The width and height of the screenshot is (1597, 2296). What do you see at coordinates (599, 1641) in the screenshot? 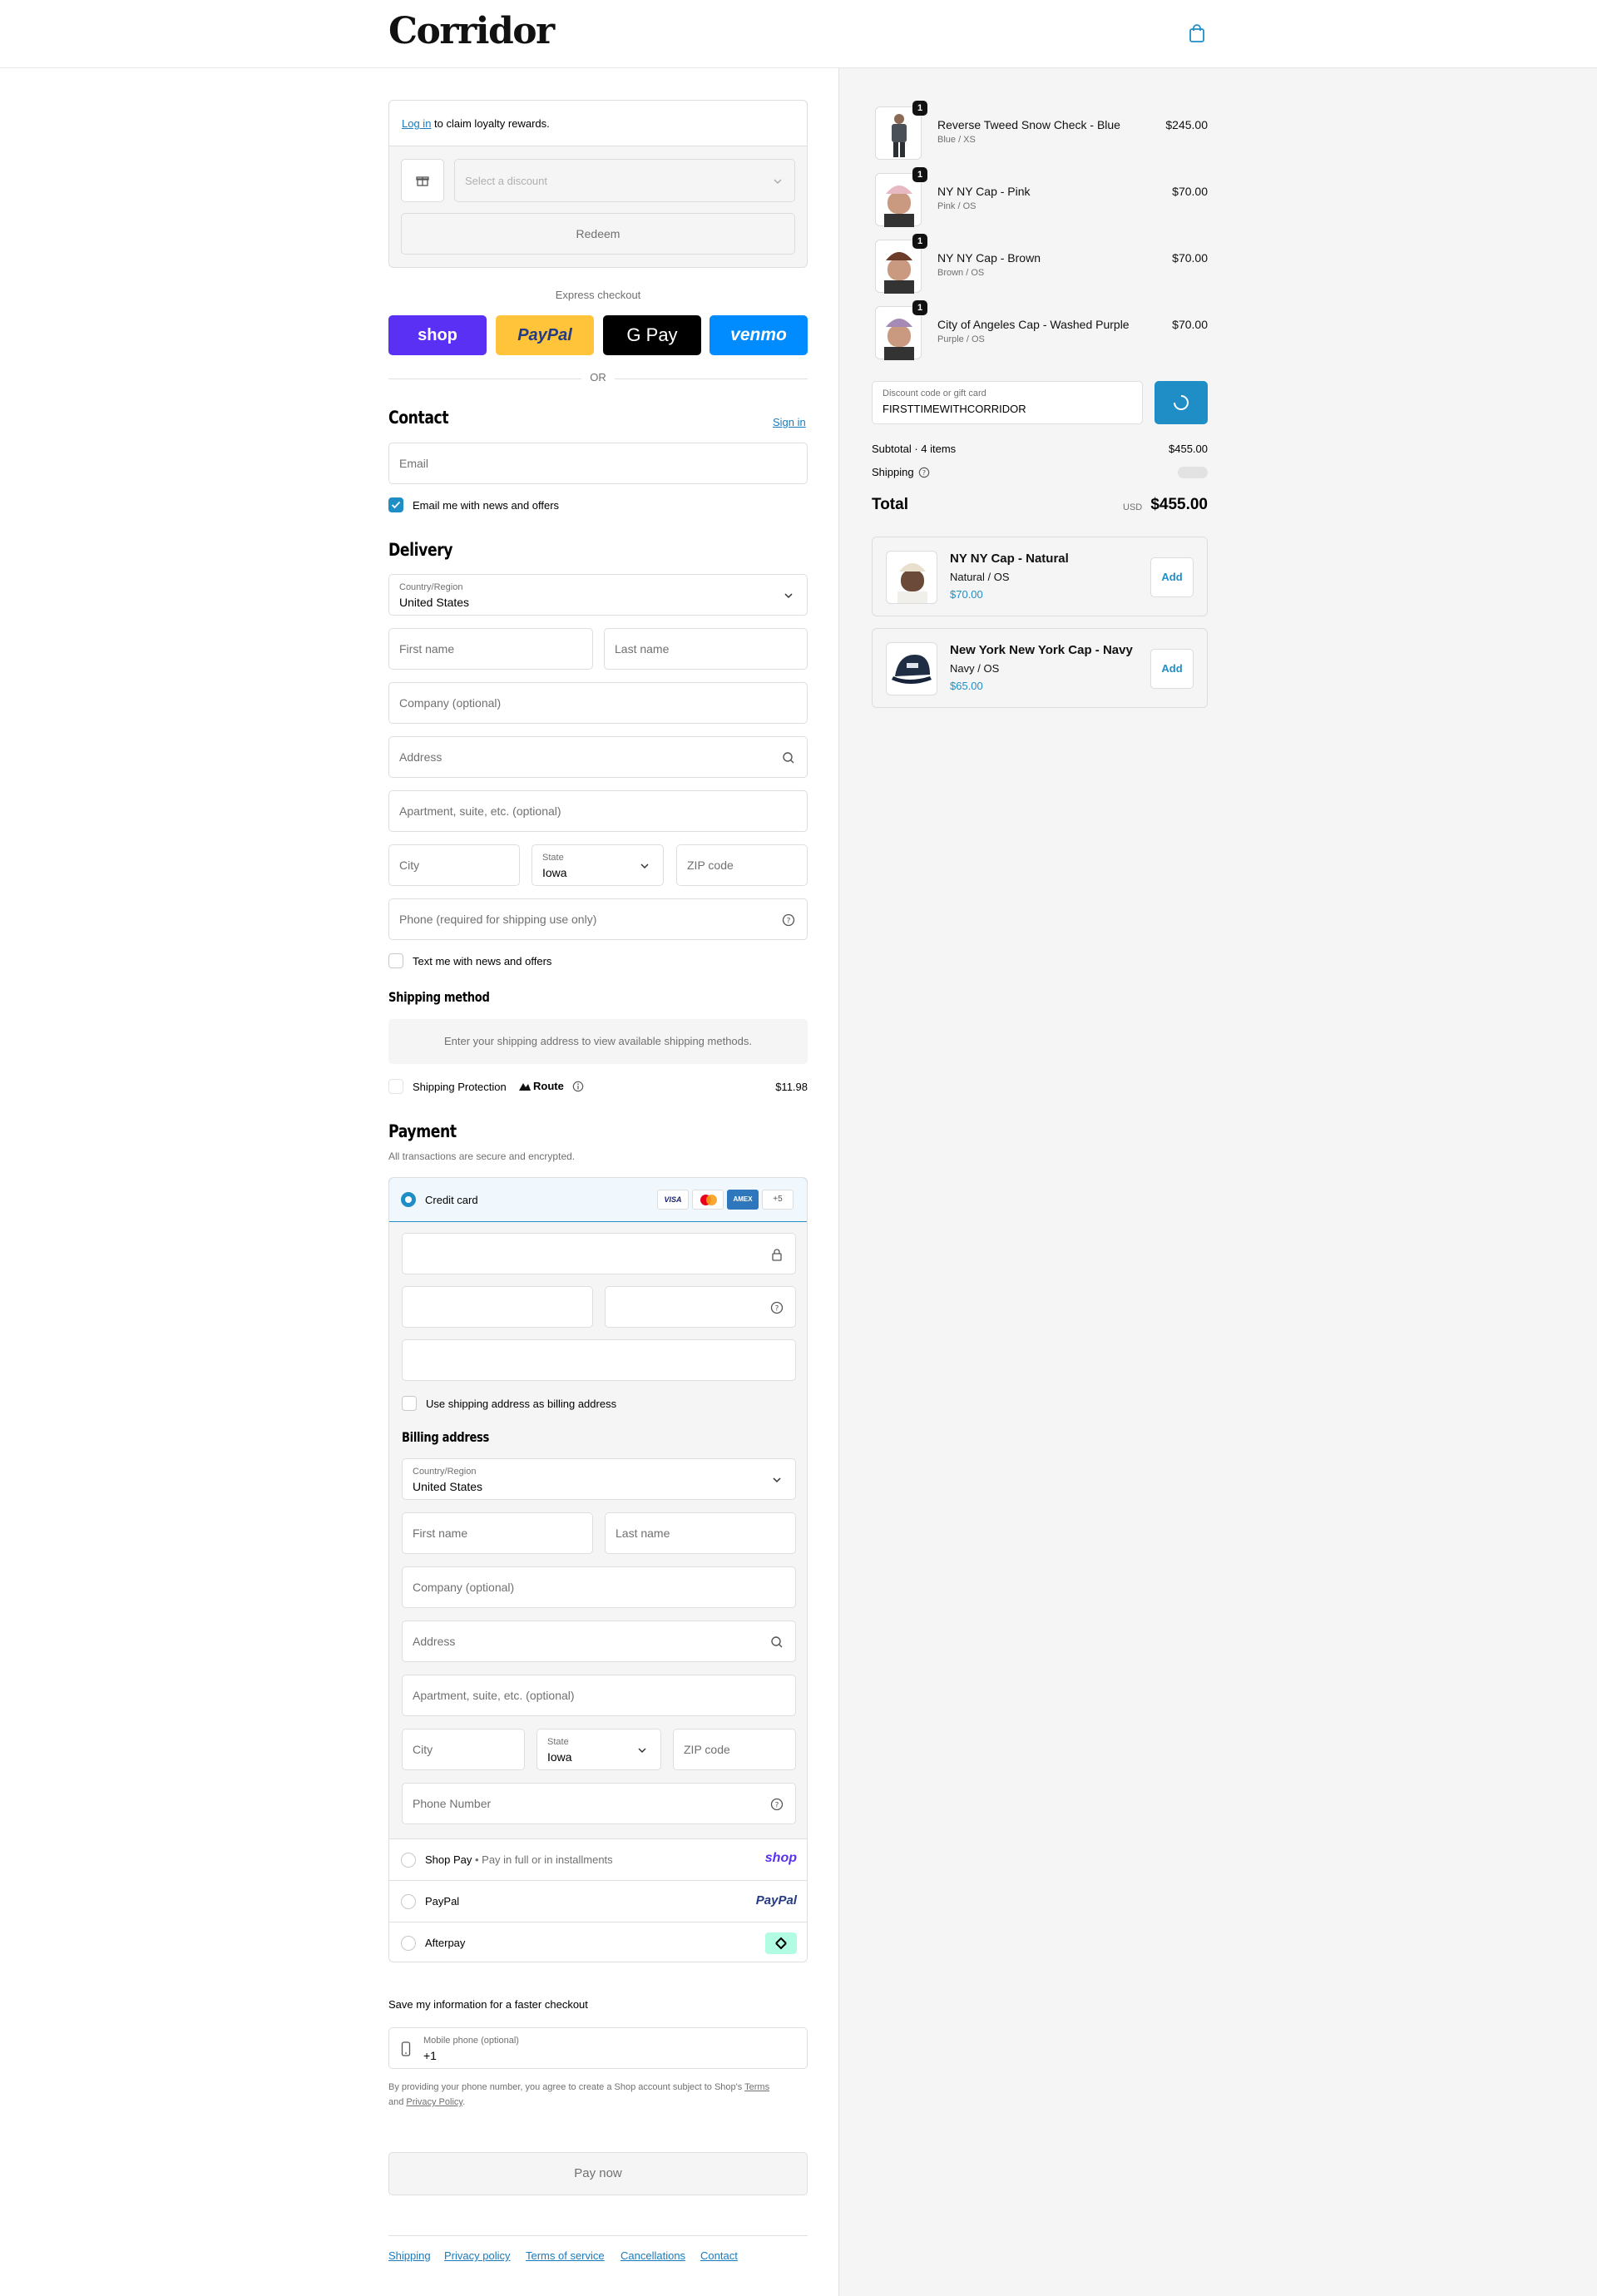
I see `billing-address-field: Address` at bounding box center [599, 1641].